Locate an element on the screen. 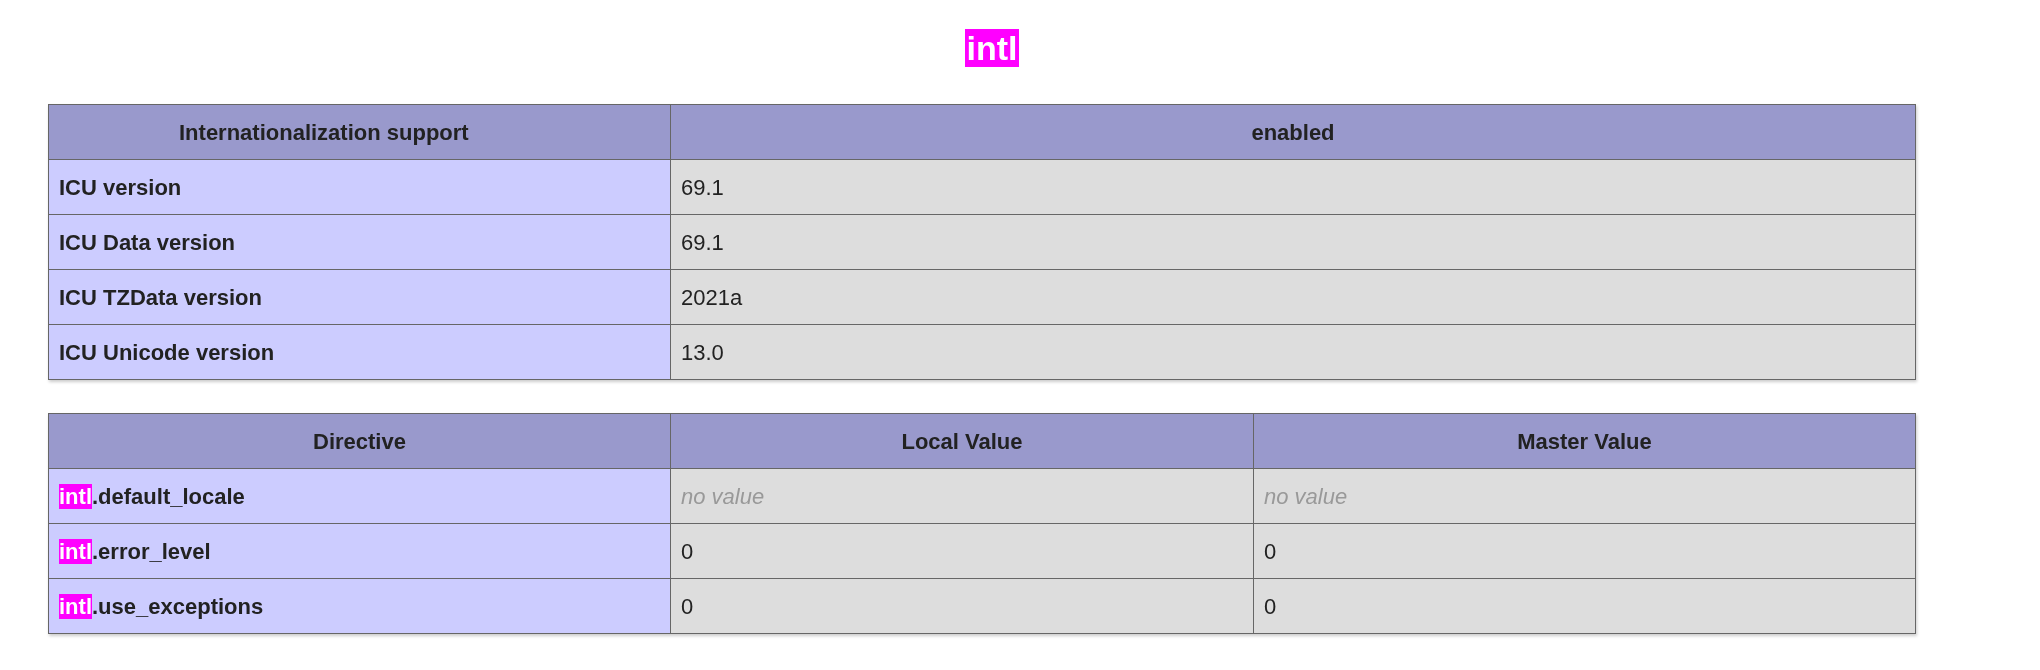 The image size is (2040, 670). row-label: ICU Unicode version is located at coordinates (359, 352).